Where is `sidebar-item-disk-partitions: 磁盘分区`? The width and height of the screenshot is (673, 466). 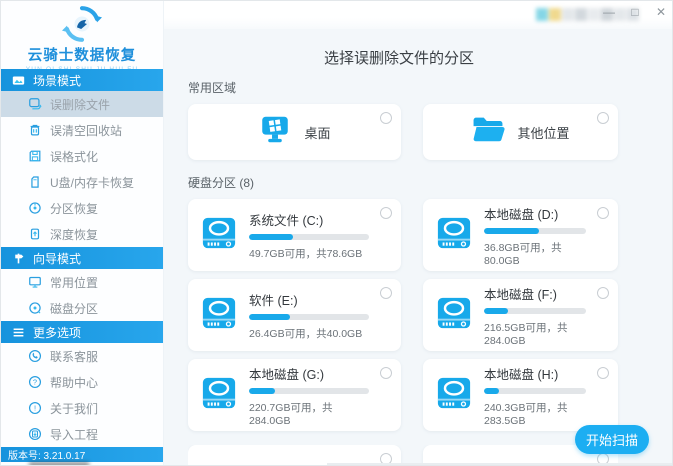 sidebar-item-disk-partitions: 磁盘分区 is located at coordinates (82, 308).